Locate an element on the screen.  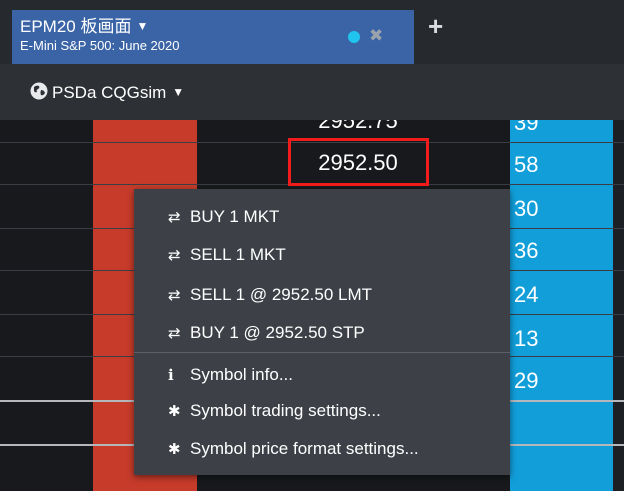
menu-item-buy-stp: ⇄ BUY 1 @ 2952.50 STP is located at coordinates (266, 333).